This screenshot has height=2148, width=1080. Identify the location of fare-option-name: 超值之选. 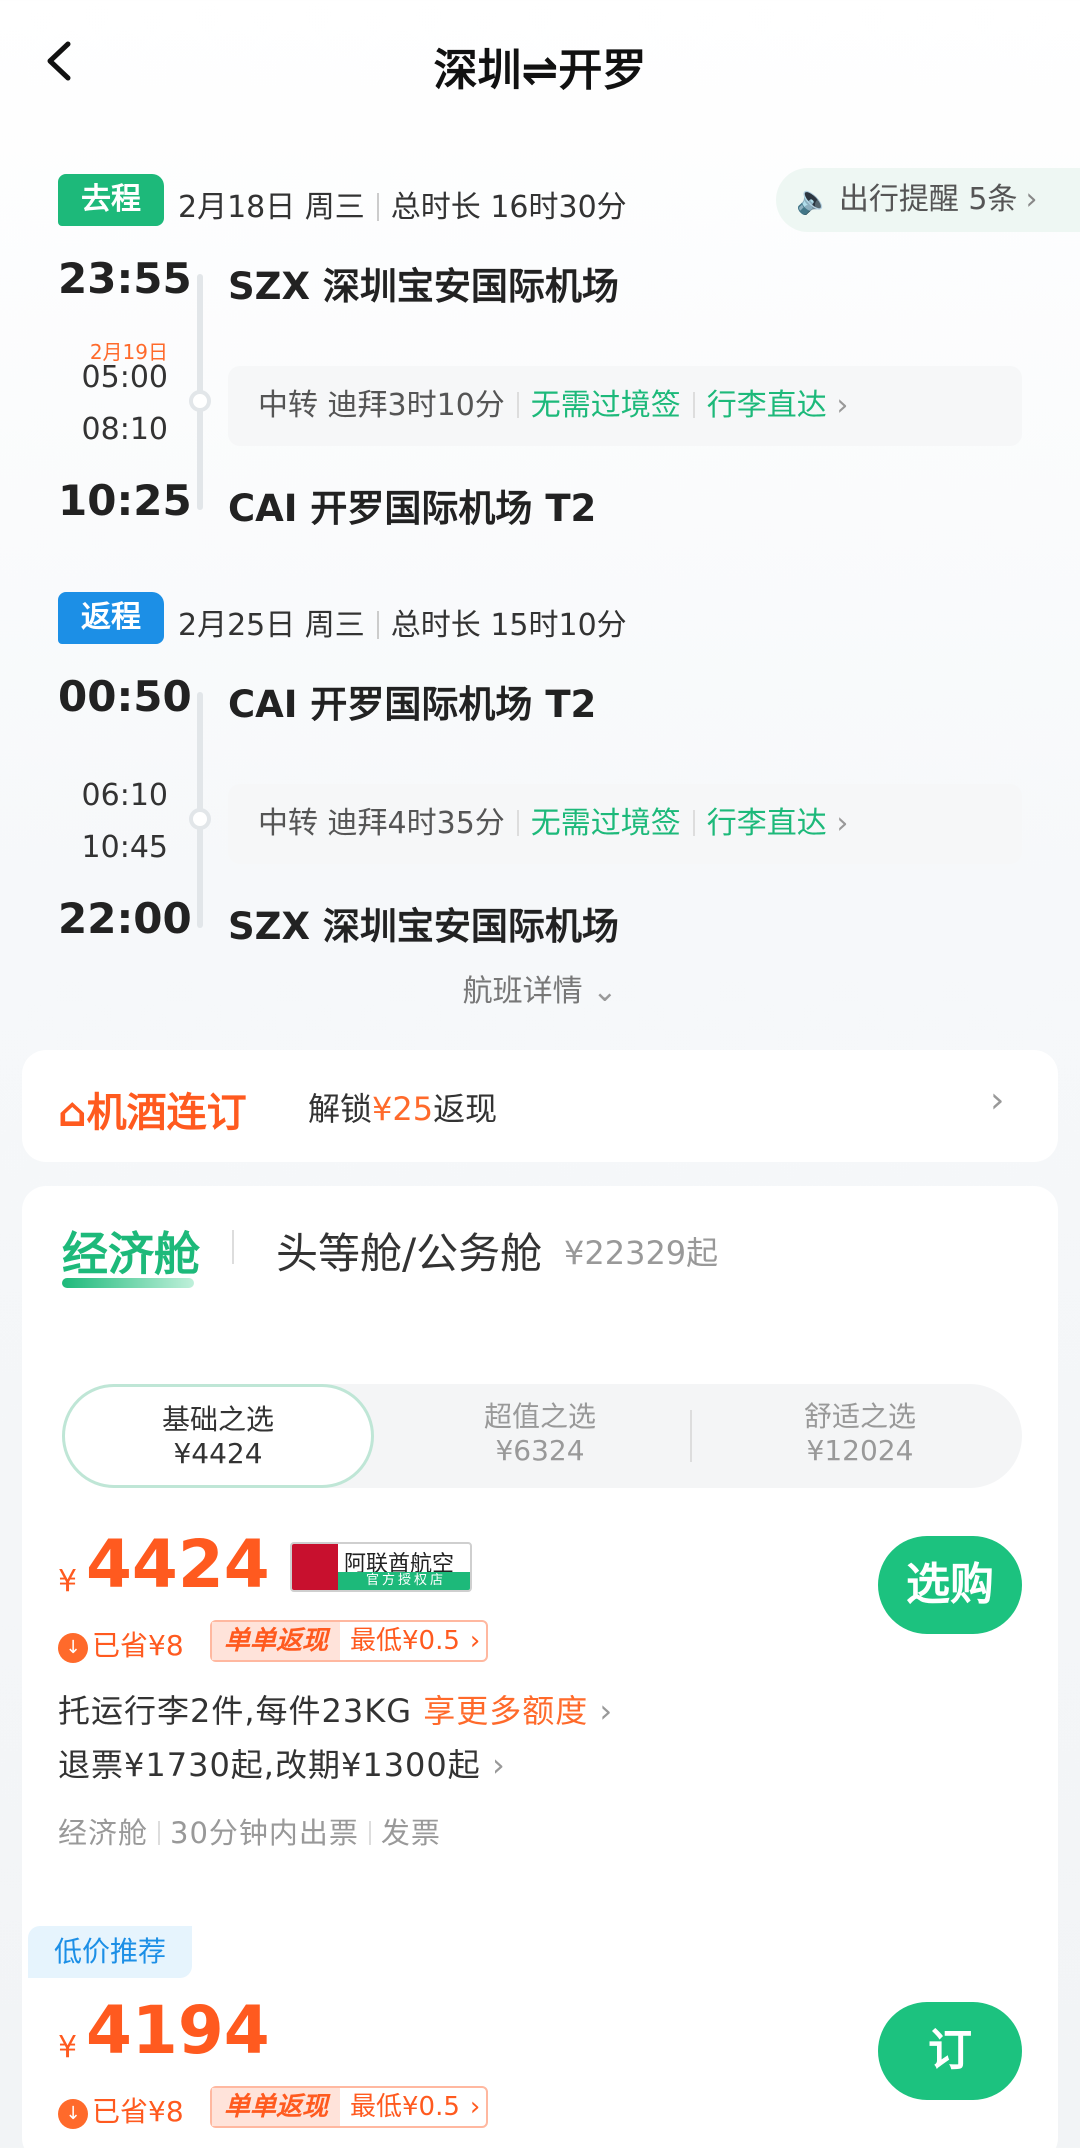
(539, 1416).